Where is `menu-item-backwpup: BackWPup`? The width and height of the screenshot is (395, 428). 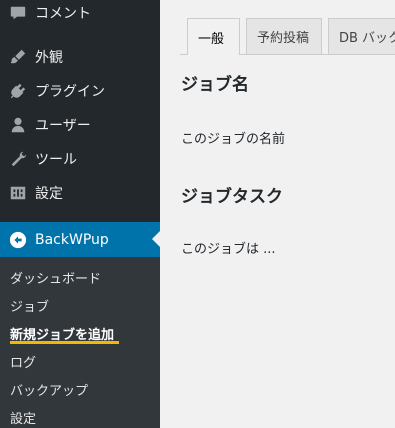 menu-item-backwpup: BackWPup is located at coordinates (80, 239).